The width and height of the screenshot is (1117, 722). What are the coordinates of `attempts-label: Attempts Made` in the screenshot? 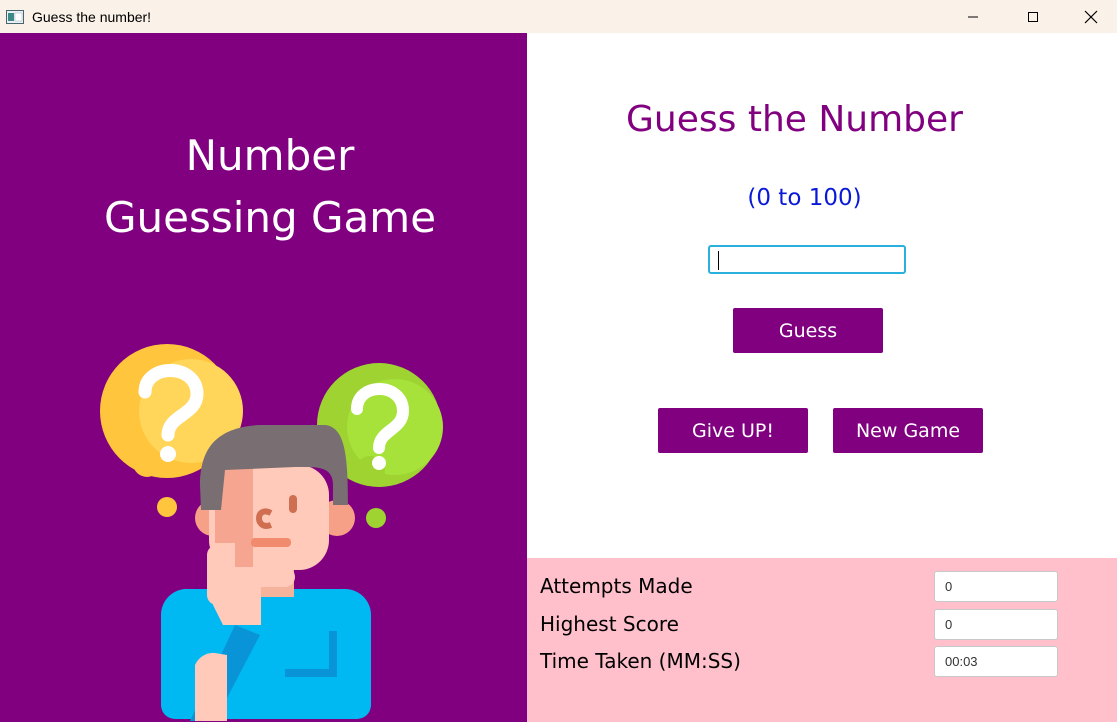 It's located at (616, 586).